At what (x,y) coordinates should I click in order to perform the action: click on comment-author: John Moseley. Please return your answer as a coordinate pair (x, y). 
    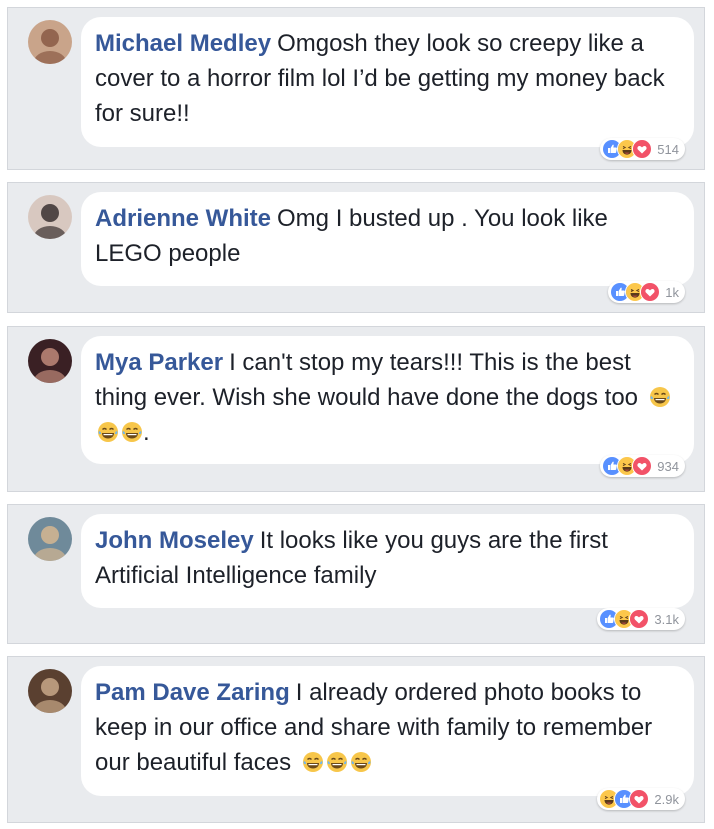
    Looking at the image, I should click on (174, 540).